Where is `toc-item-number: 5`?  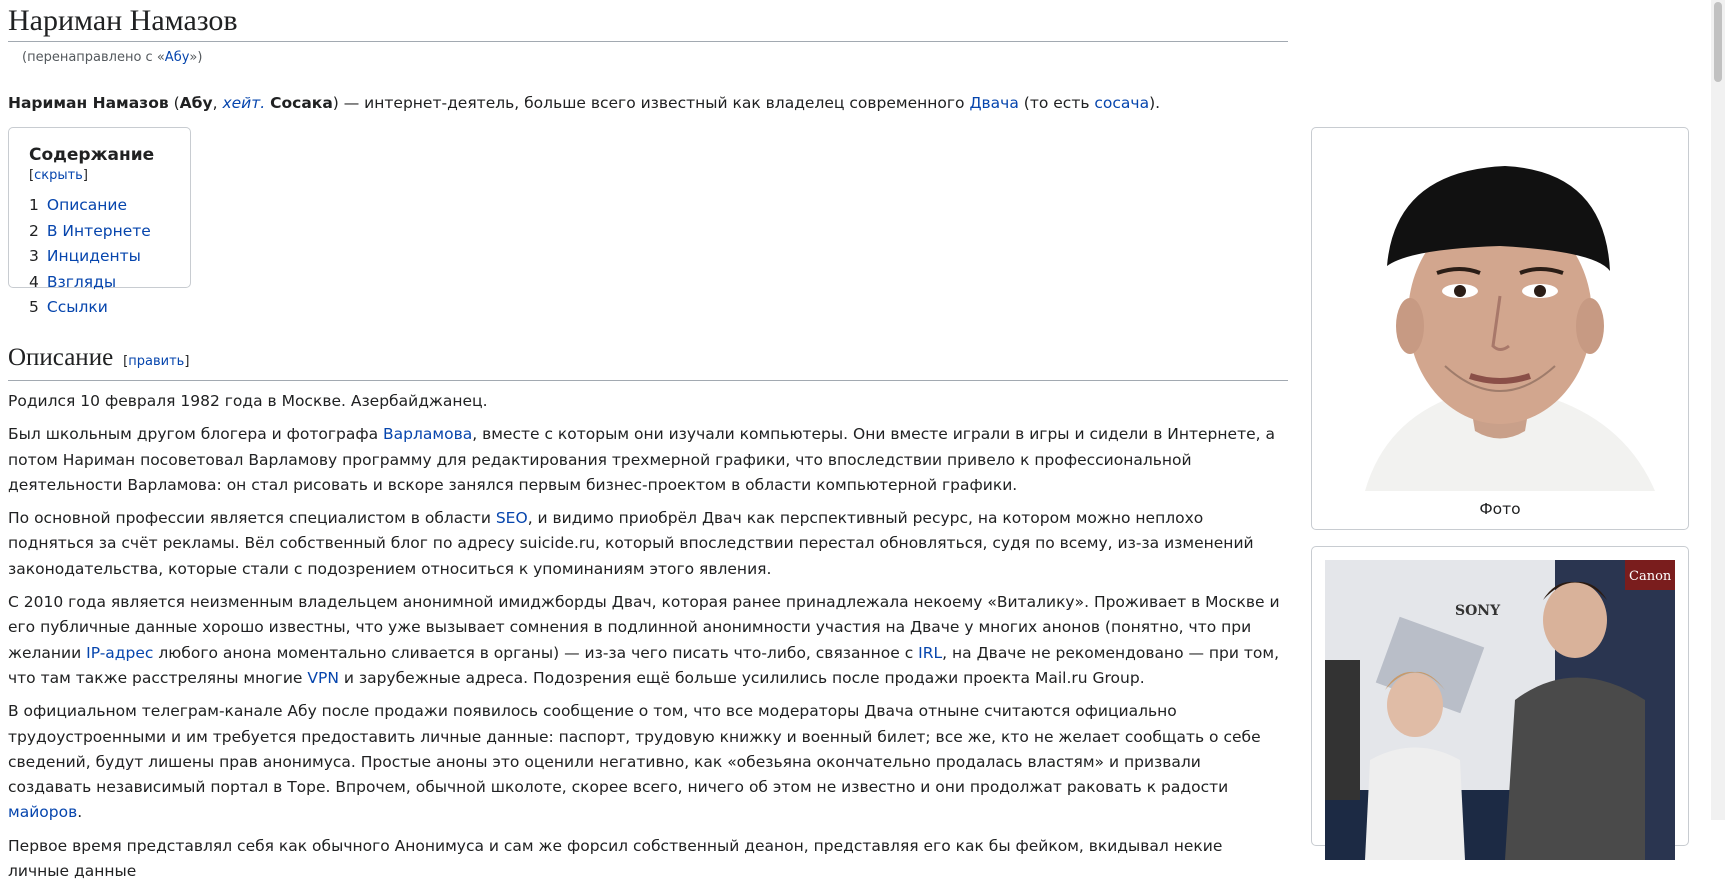
toc-item-number: 5 is located at coordinates (34, 307).